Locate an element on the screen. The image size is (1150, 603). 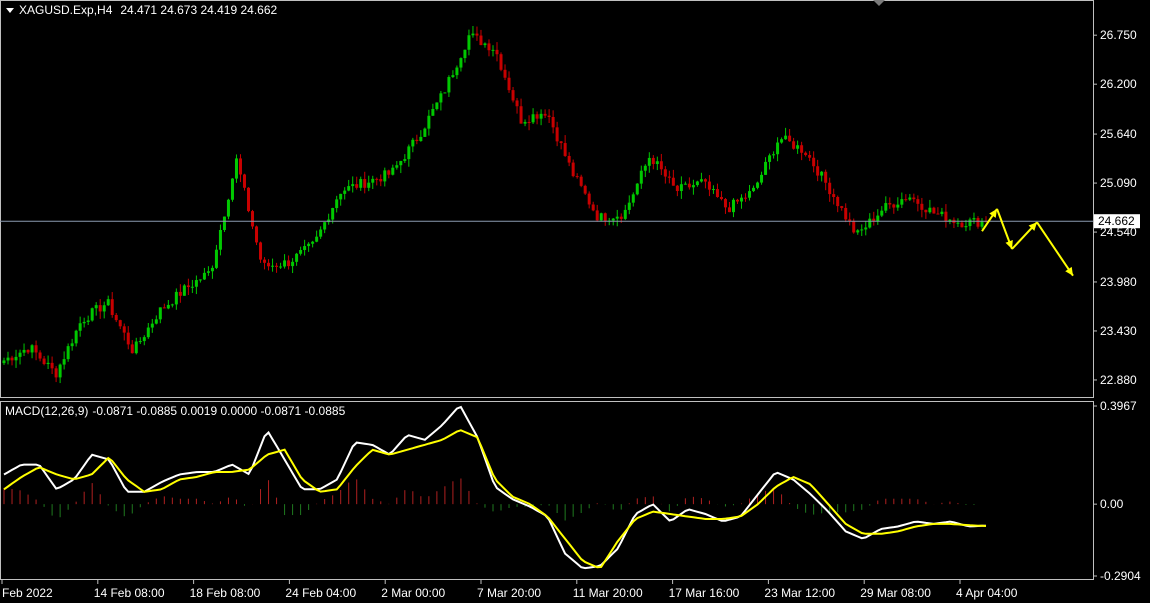
price-tick-label: 23.430 is located at coordinates (1118, 331).